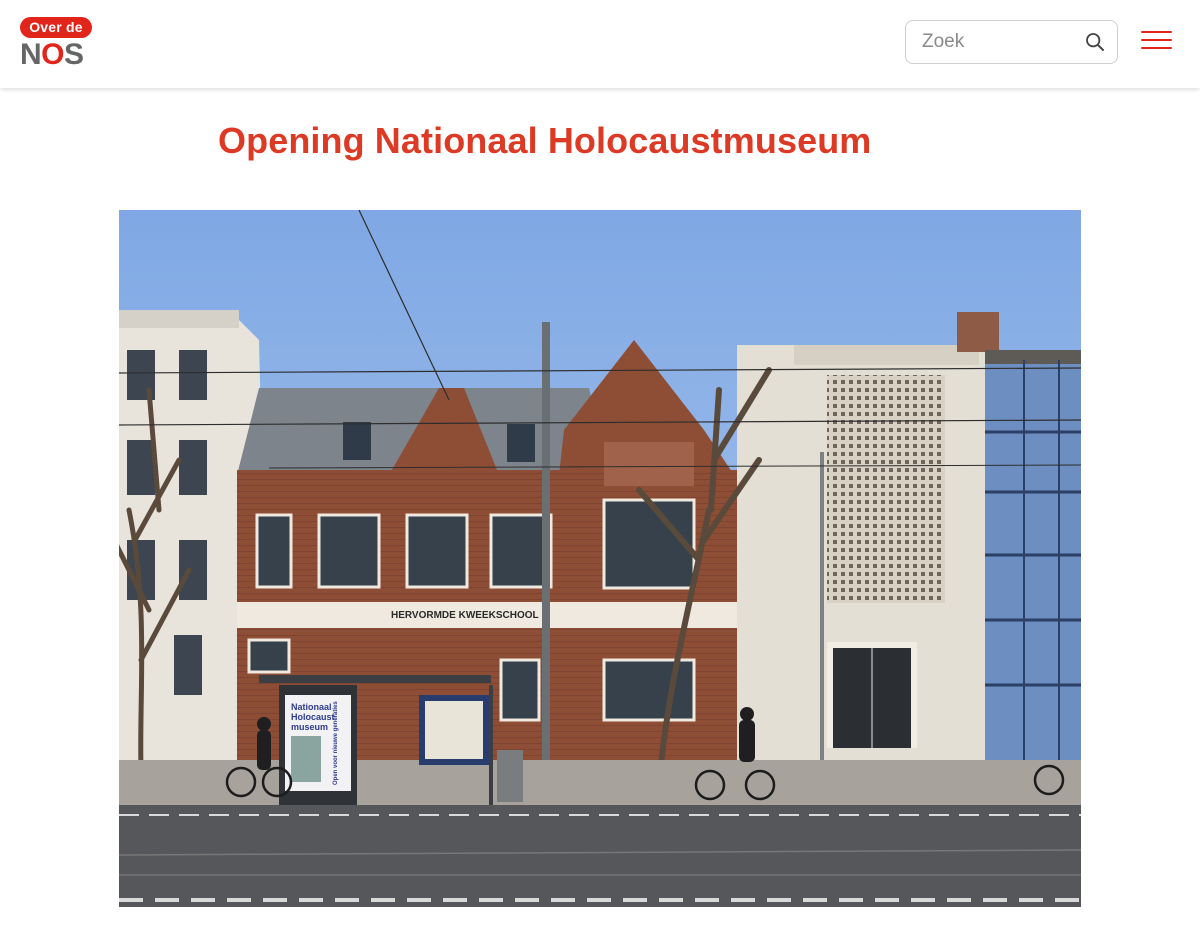 The image size is (1200, 937). I want to click on hamburger-menu-icon, so click(1157, 42).